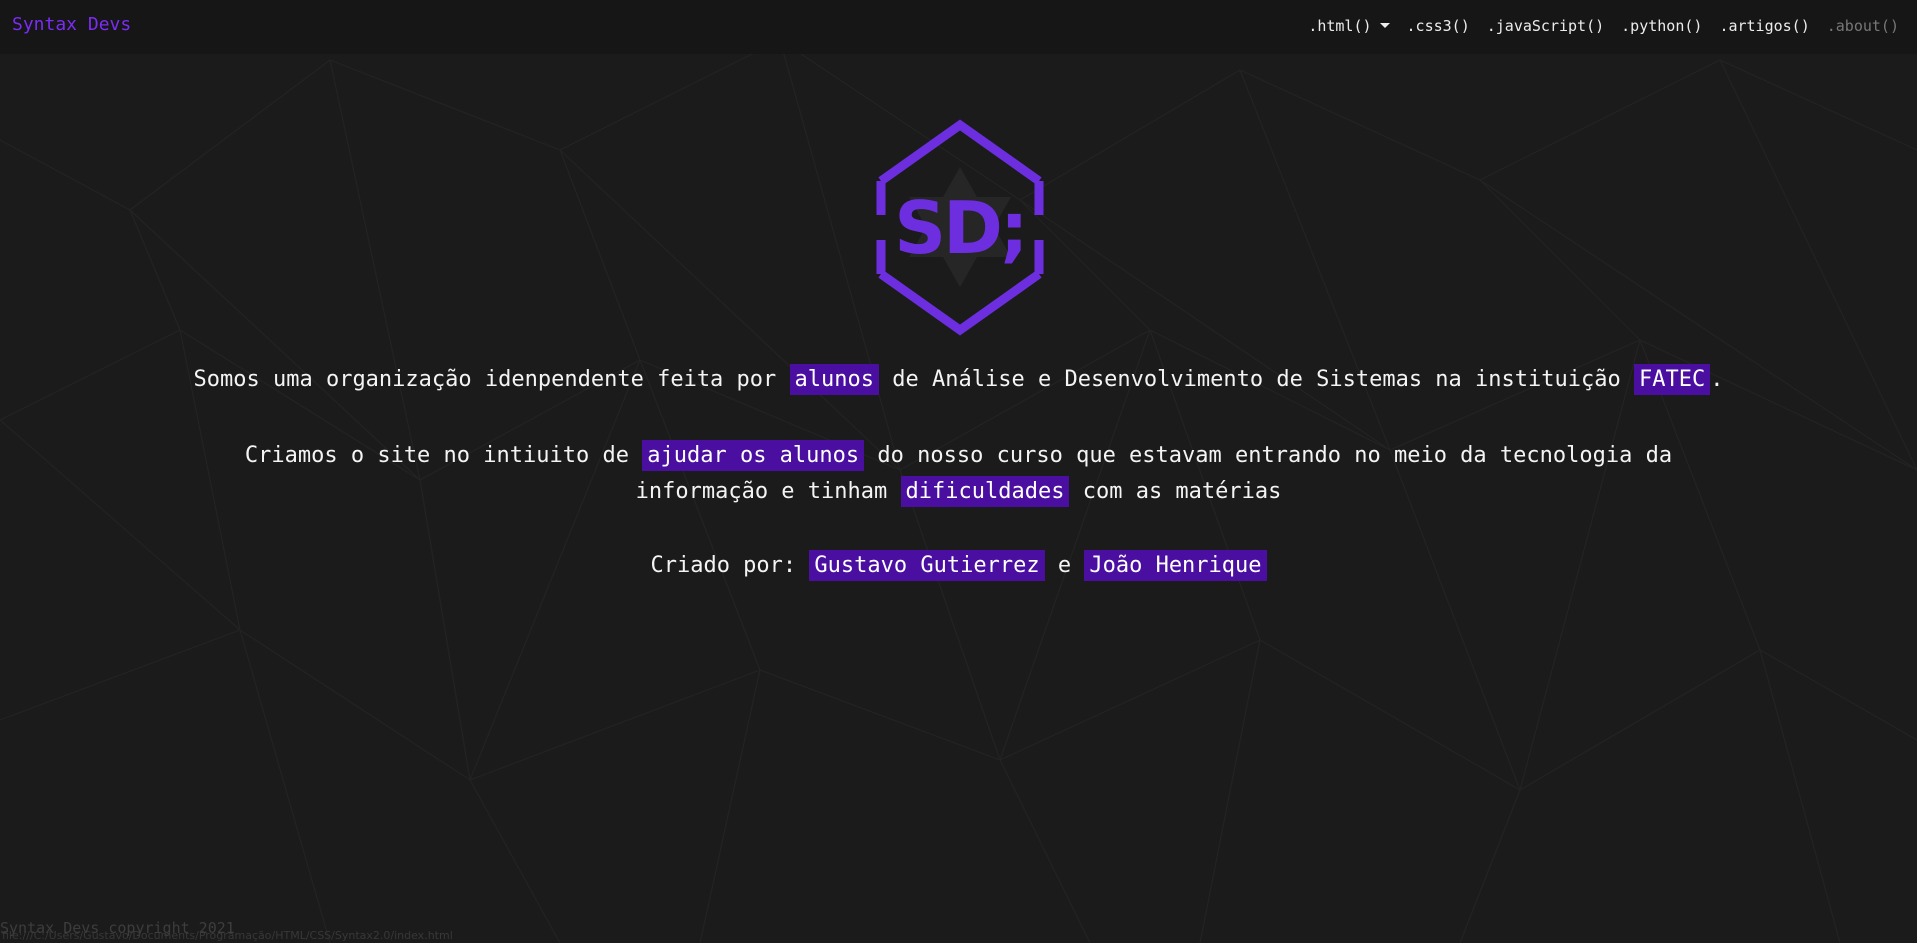  Describe the element at coordinates (1438, 26) in the screenshot. I see `nav-link-css3: .css3()` at that location.